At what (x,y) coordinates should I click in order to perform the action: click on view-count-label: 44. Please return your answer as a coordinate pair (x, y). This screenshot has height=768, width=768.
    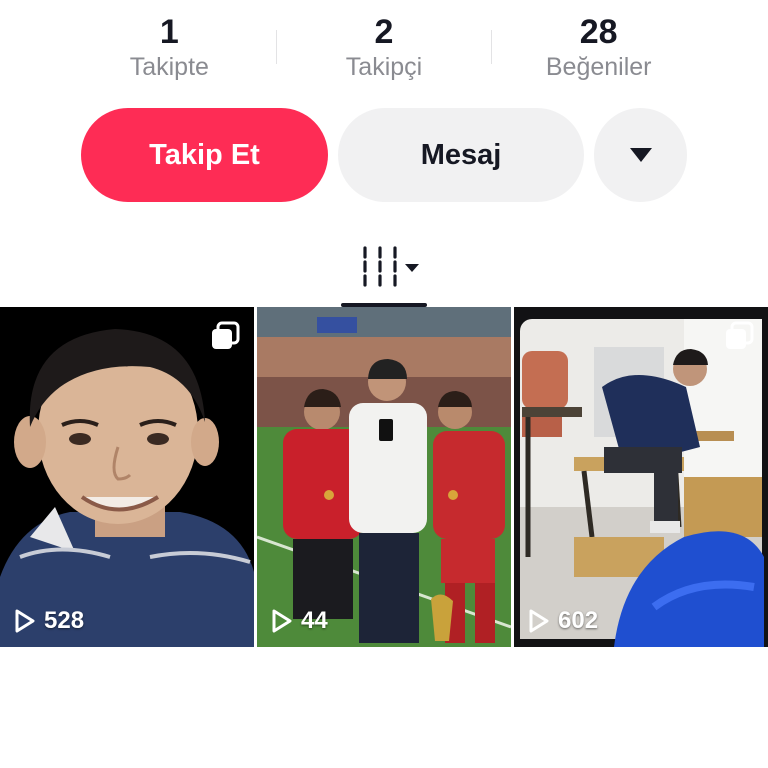
    Looking at the image, I should click on (314, 620).